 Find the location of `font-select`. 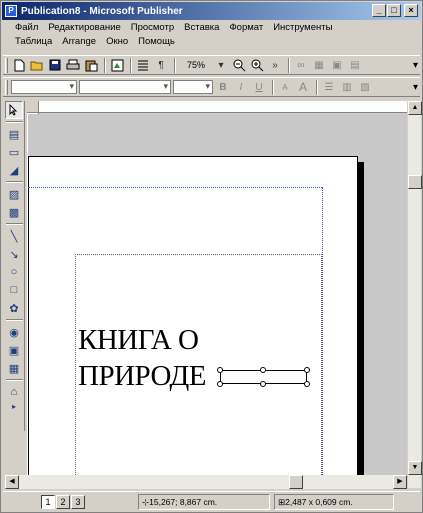

font-select is located at coordinates (125, 87).